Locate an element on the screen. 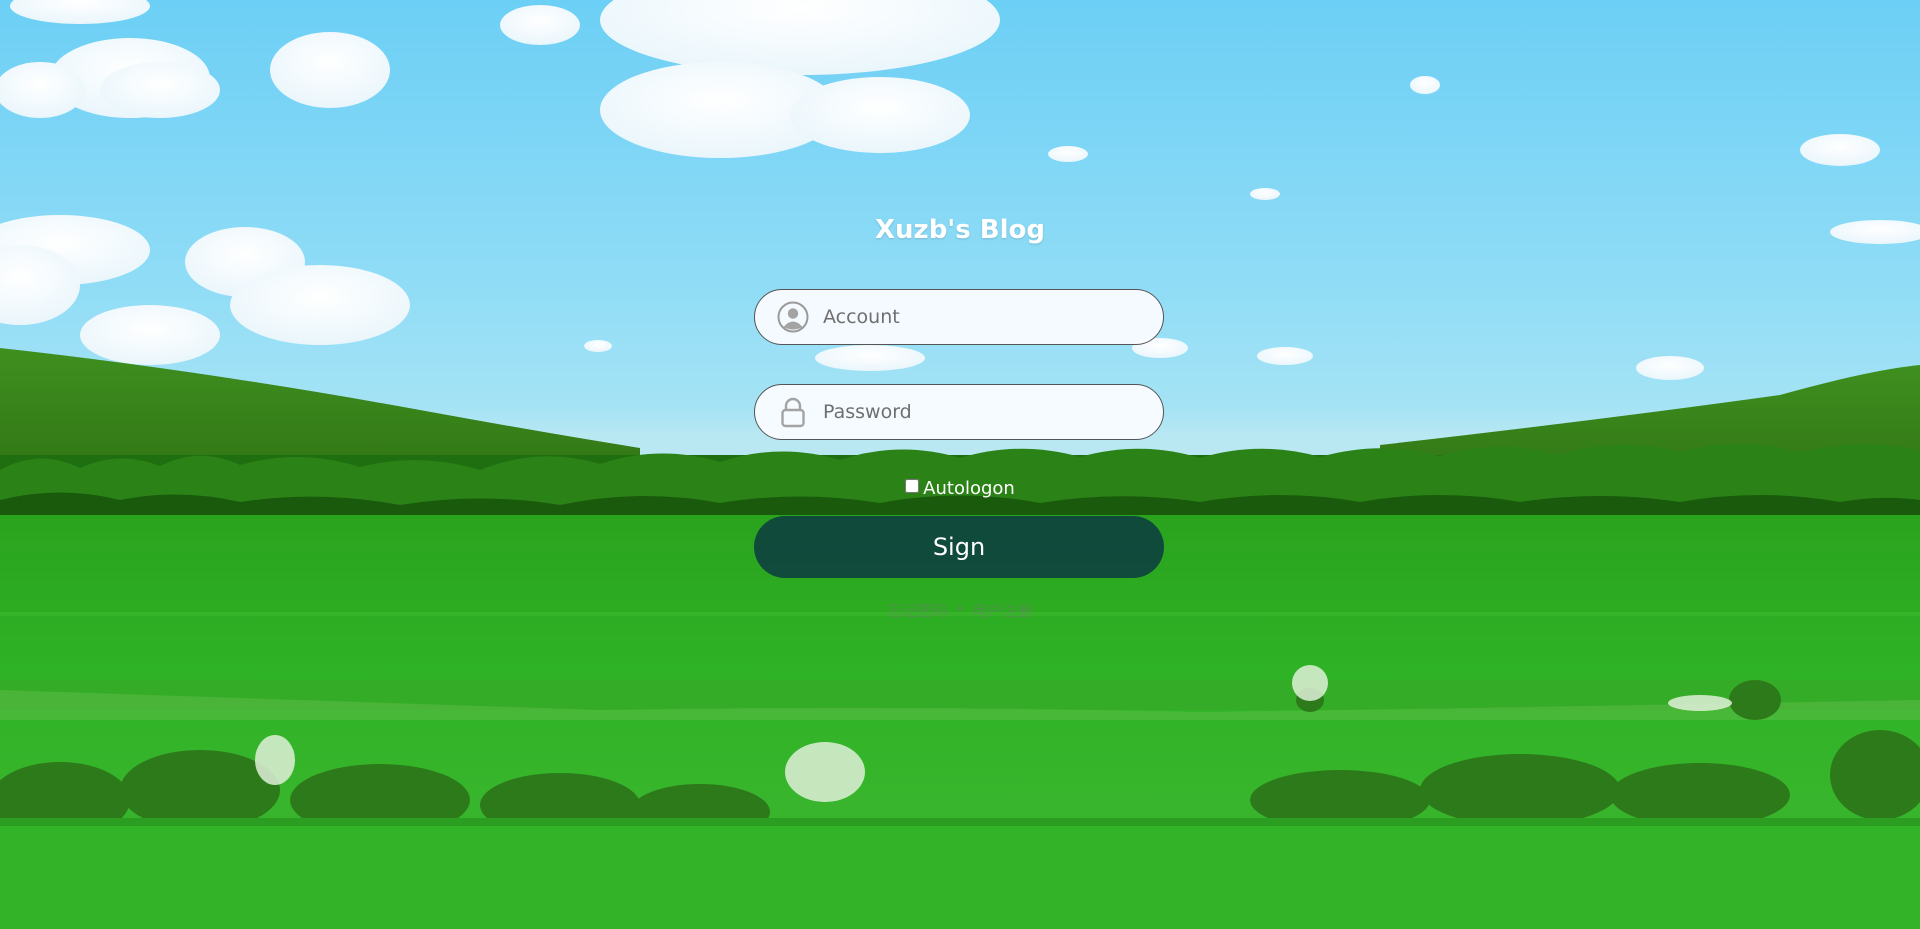  autologon-row: Autologon is located at coordinates (960, 488).